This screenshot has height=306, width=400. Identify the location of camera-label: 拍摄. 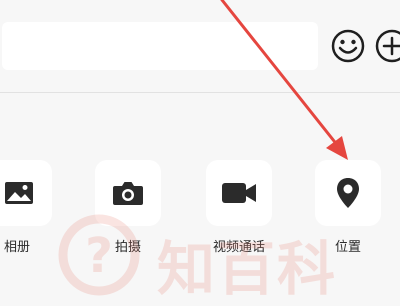
(127, 247).